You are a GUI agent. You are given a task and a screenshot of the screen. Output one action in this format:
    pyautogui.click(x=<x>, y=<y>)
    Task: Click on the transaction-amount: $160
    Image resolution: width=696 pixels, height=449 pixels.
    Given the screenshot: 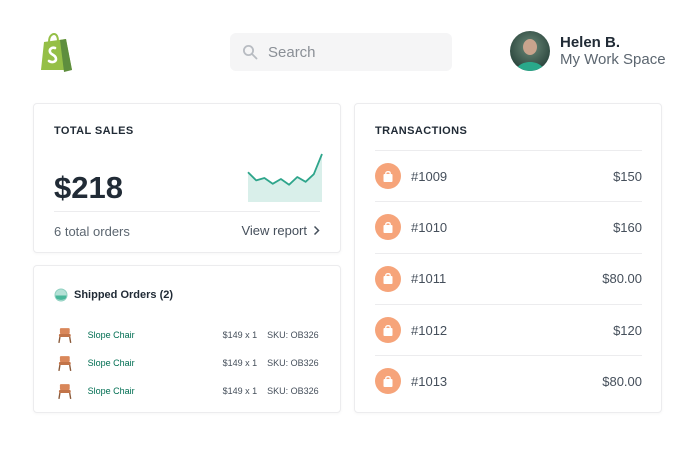 What is the action you would take?
    pyautogui.click(x=627, y=227)
    